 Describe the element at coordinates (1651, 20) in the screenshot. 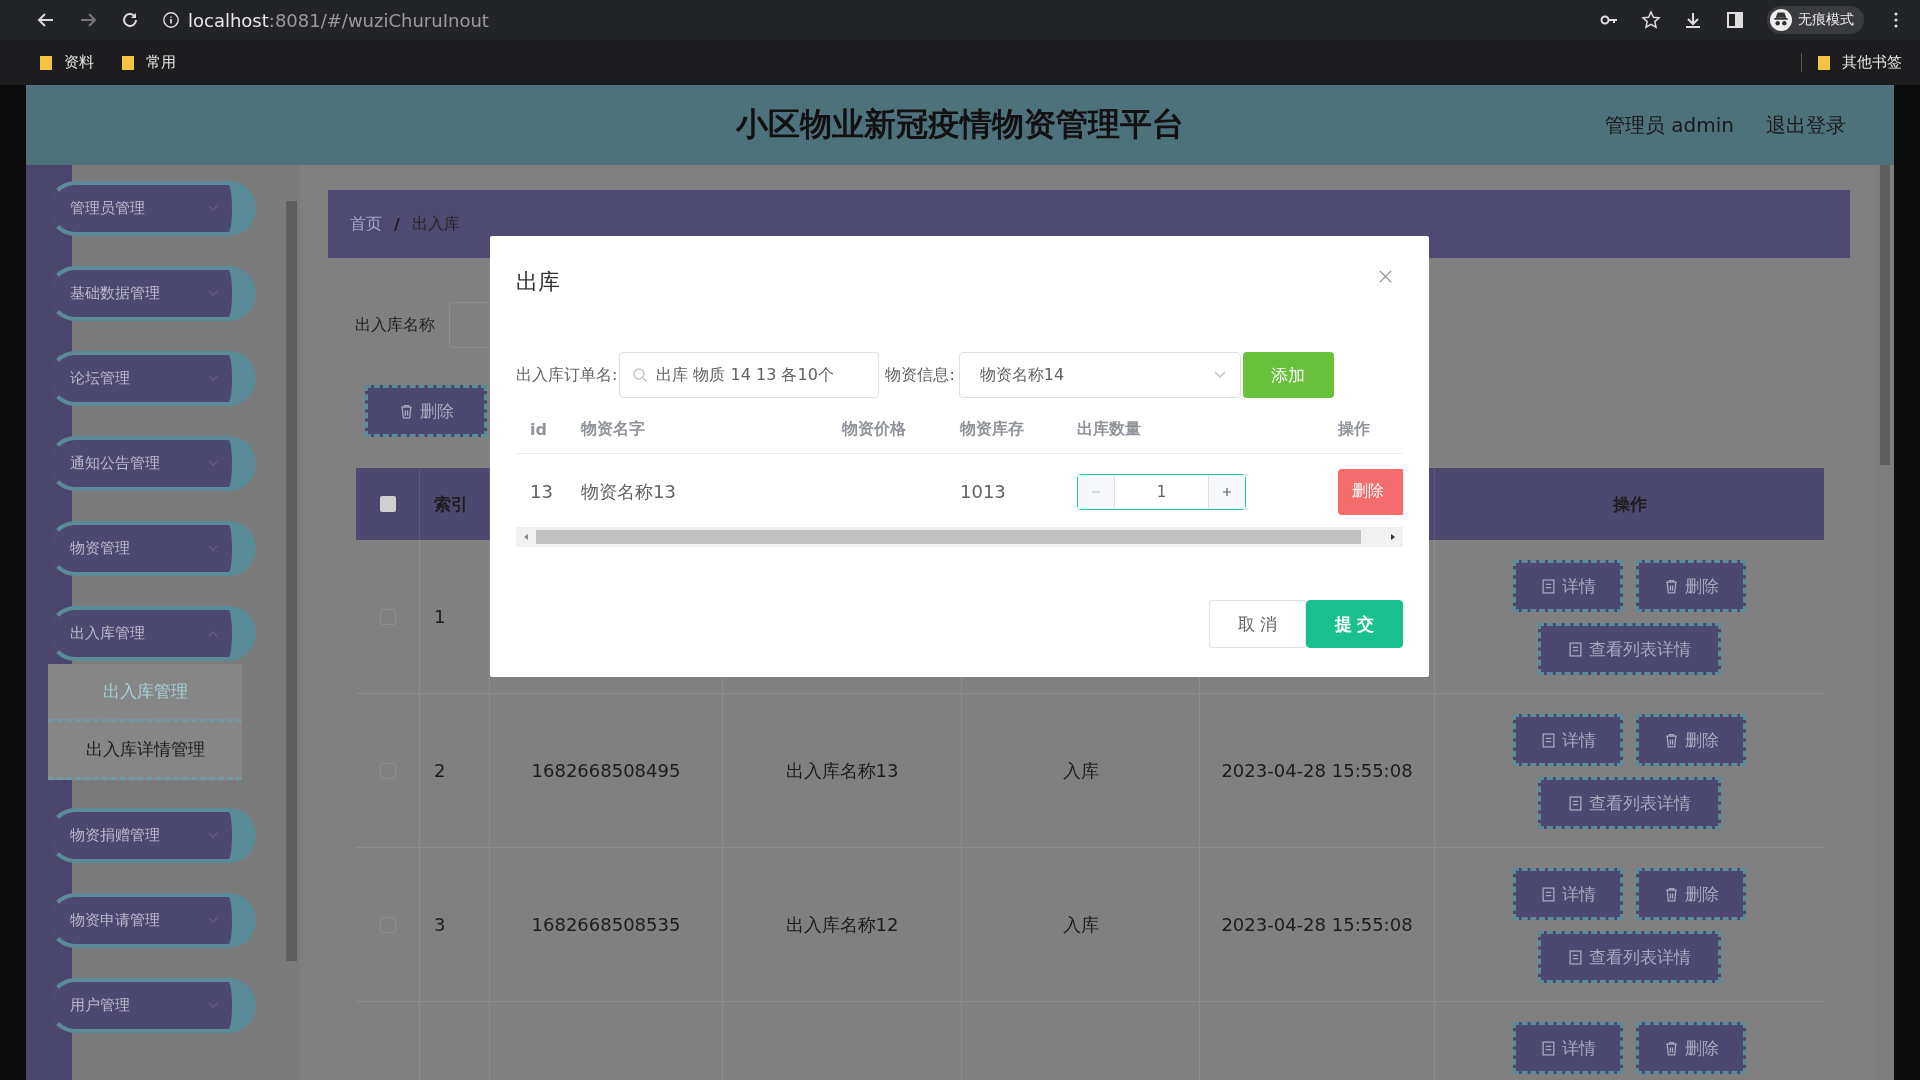

I see `star-icon` at that location.